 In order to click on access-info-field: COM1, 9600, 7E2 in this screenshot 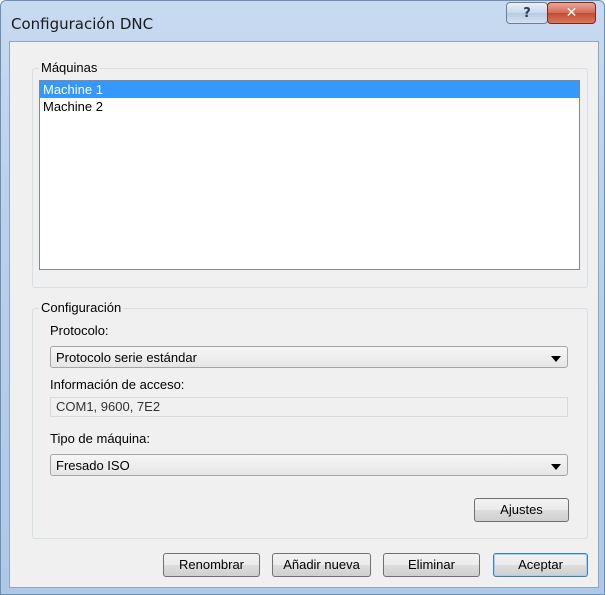, I will do `click(309, 407)`.